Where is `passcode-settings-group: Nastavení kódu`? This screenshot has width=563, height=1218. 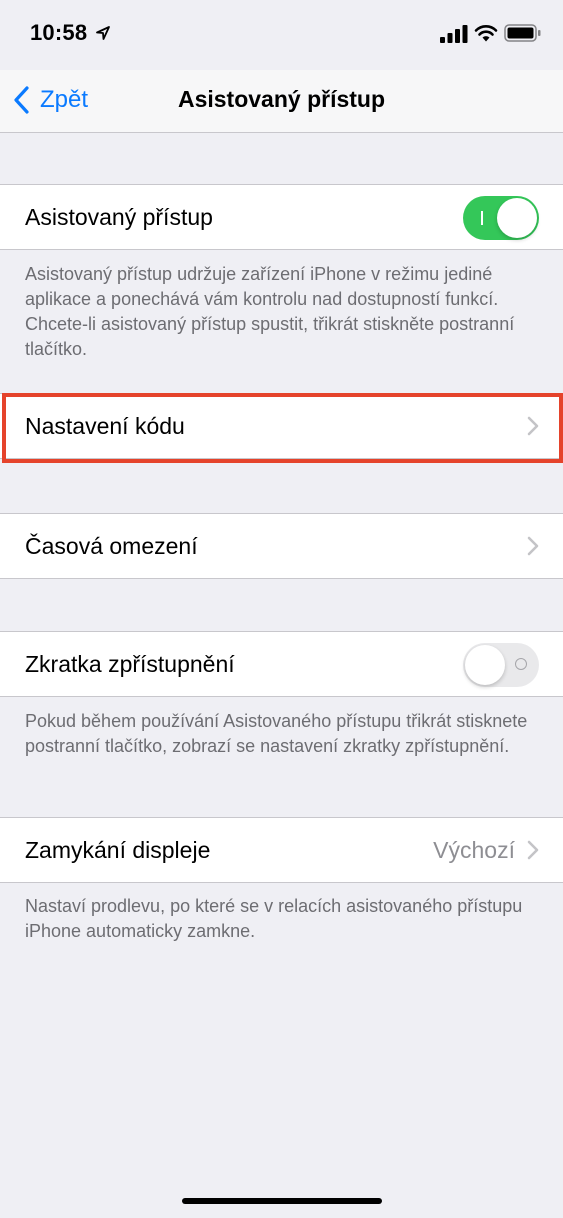 passcode-settings-group: Nastavení kódu is located at coordinates (281, 426).